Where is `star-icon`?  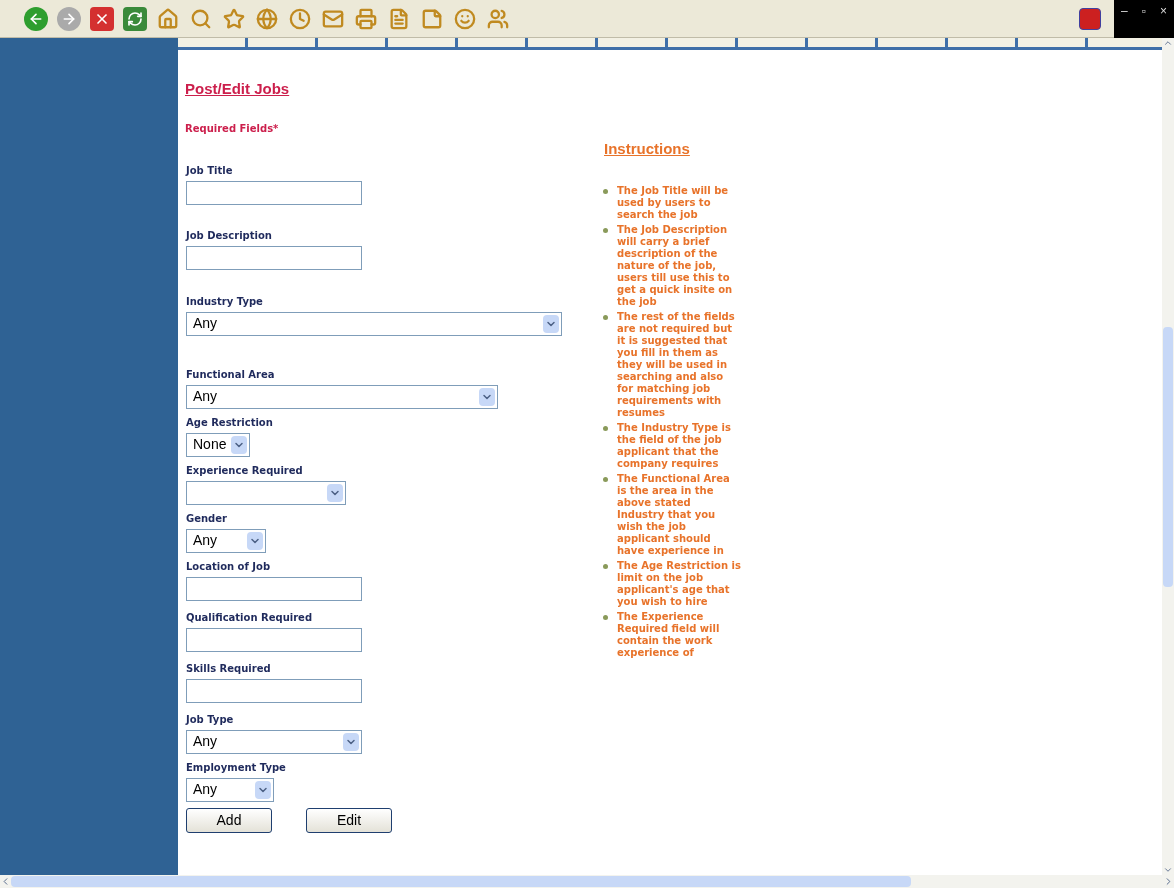
star-icon is located at coordinates (234, 18).